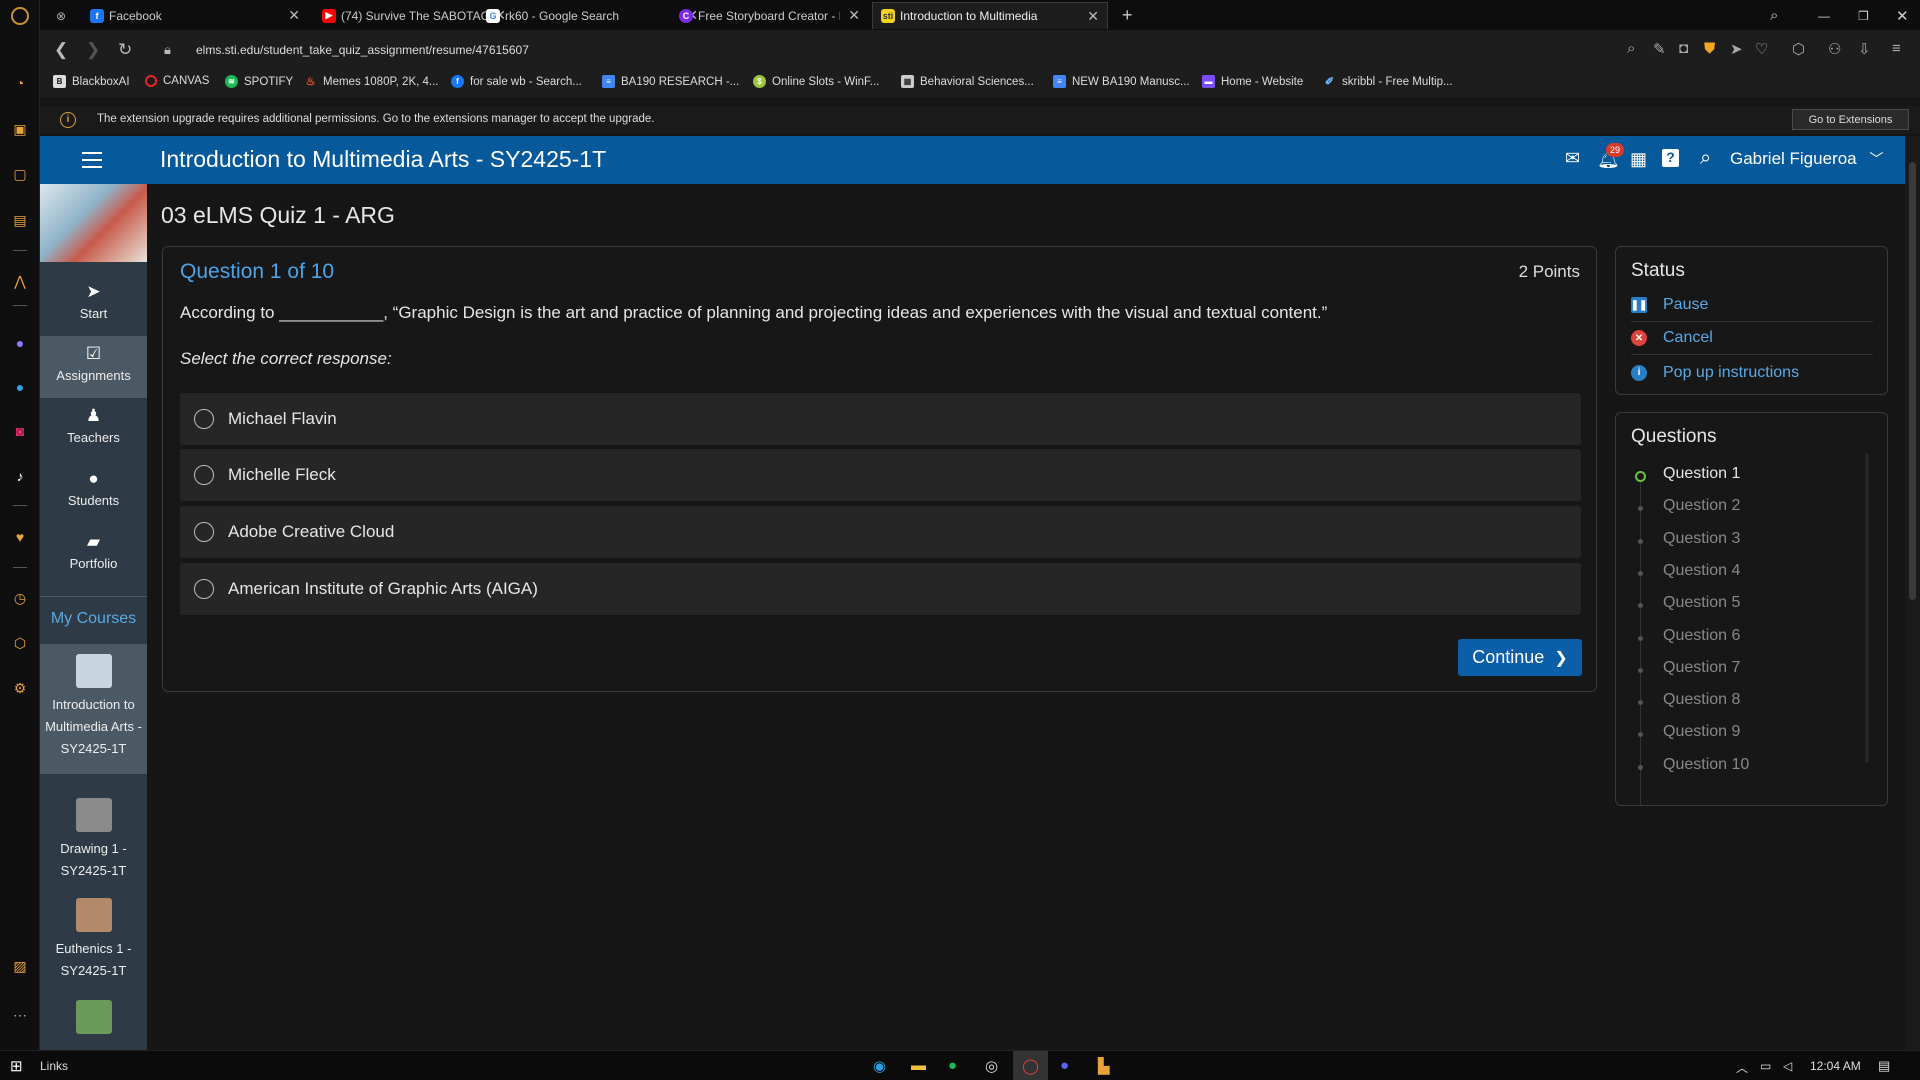  What do you see at coordinates (195, 15) in the screenshot?
I see `tab-facebook: f Facebook ✕` at bounding box center [195, 15].